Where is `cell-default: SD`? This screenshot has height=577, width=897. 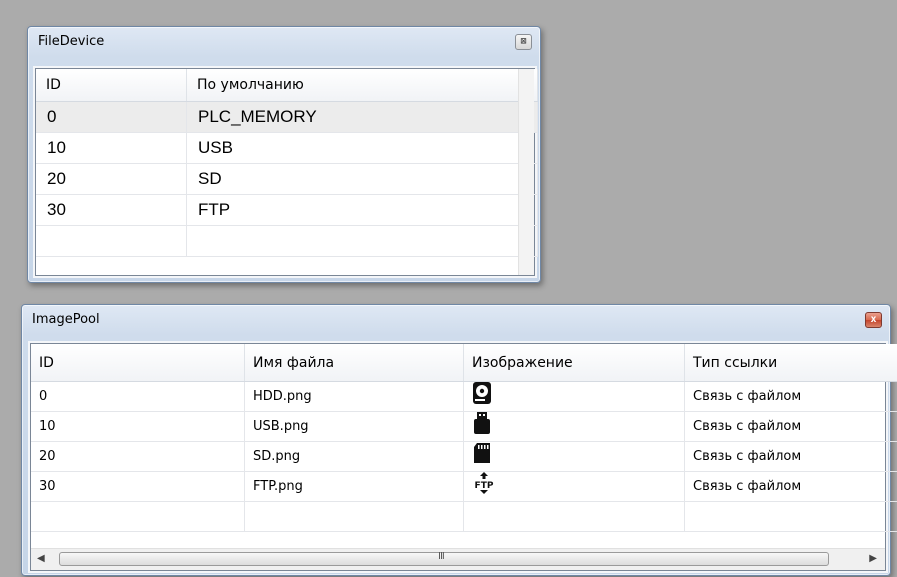
cell-default: SD is located at coordinates (362, 179).